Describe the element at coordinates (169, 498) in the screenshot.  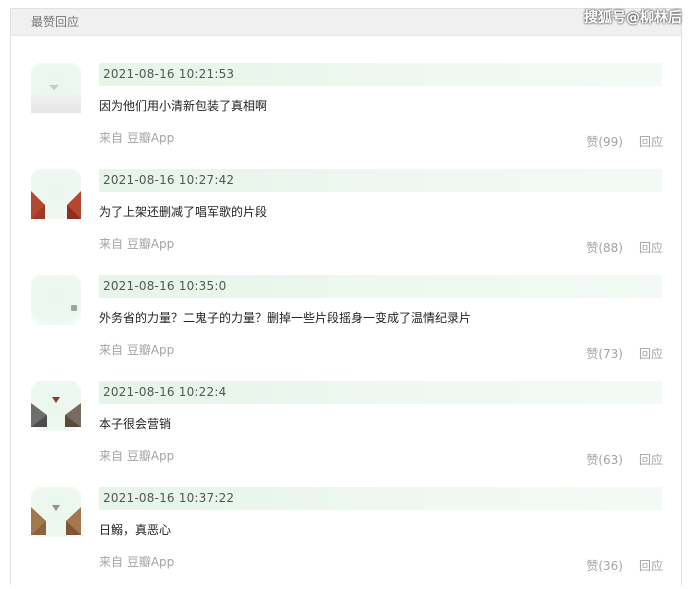
I see `comment-date: 2021-08-16 10:37:22` at that location.